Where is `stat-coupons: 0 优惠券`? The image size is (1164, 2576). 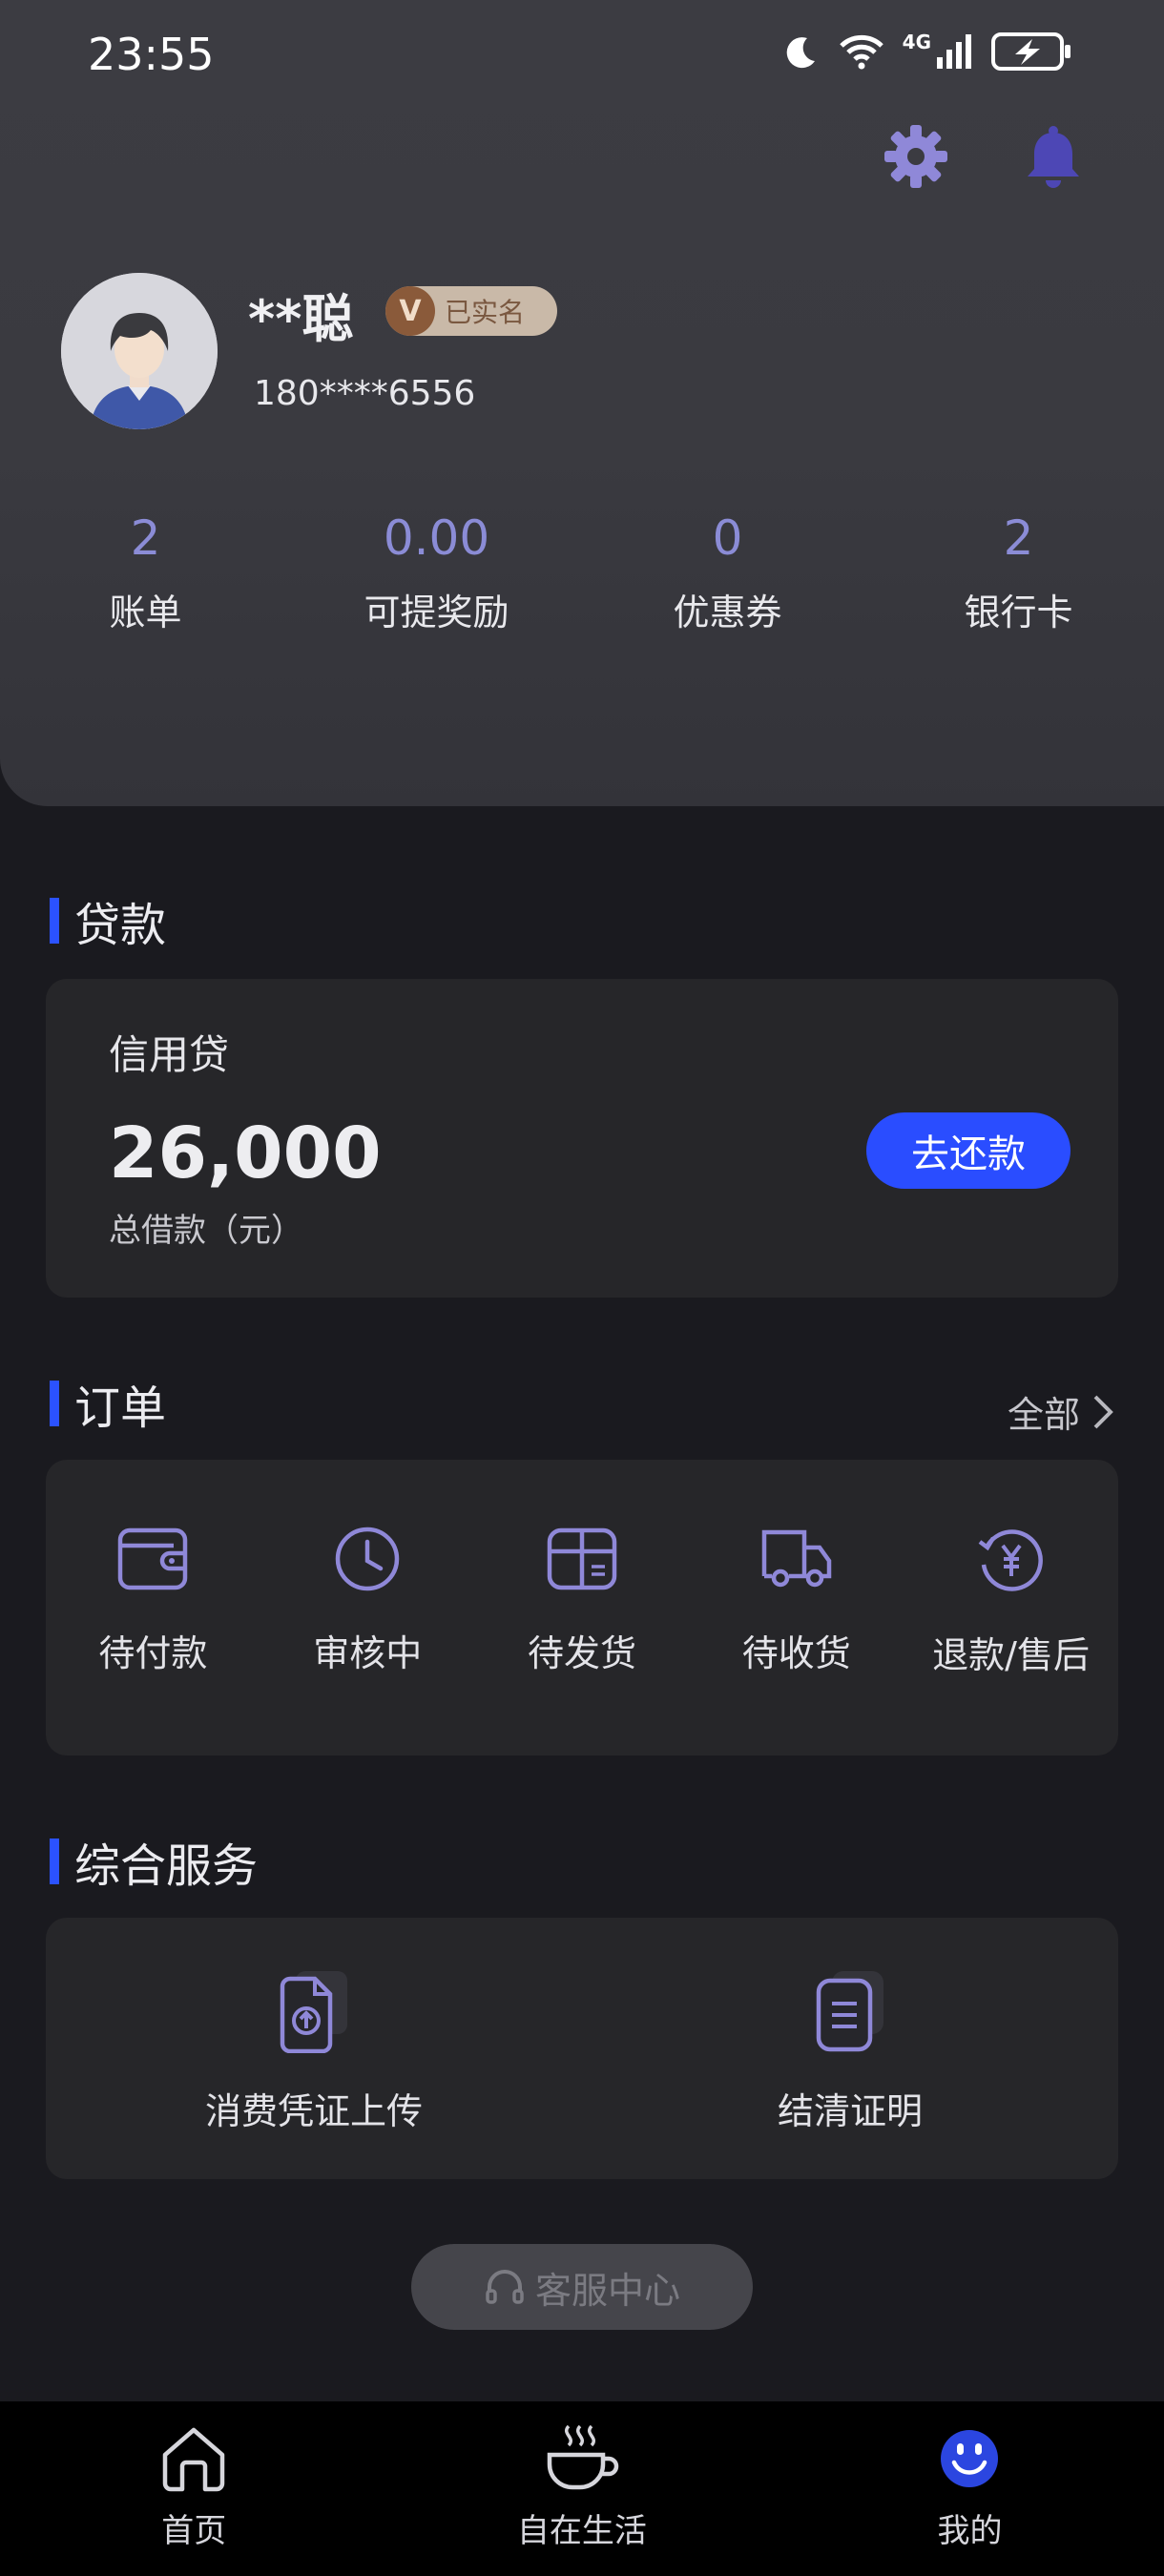 stat-coupons: 0 优惠券 is located at coordinates (727, 572).